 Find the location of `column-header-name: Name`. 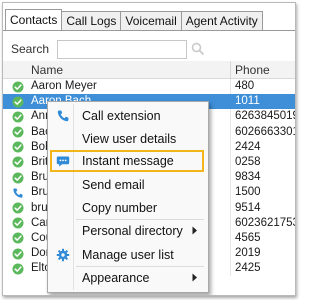

column-header-name: Name is located at coordinates (47, 70).